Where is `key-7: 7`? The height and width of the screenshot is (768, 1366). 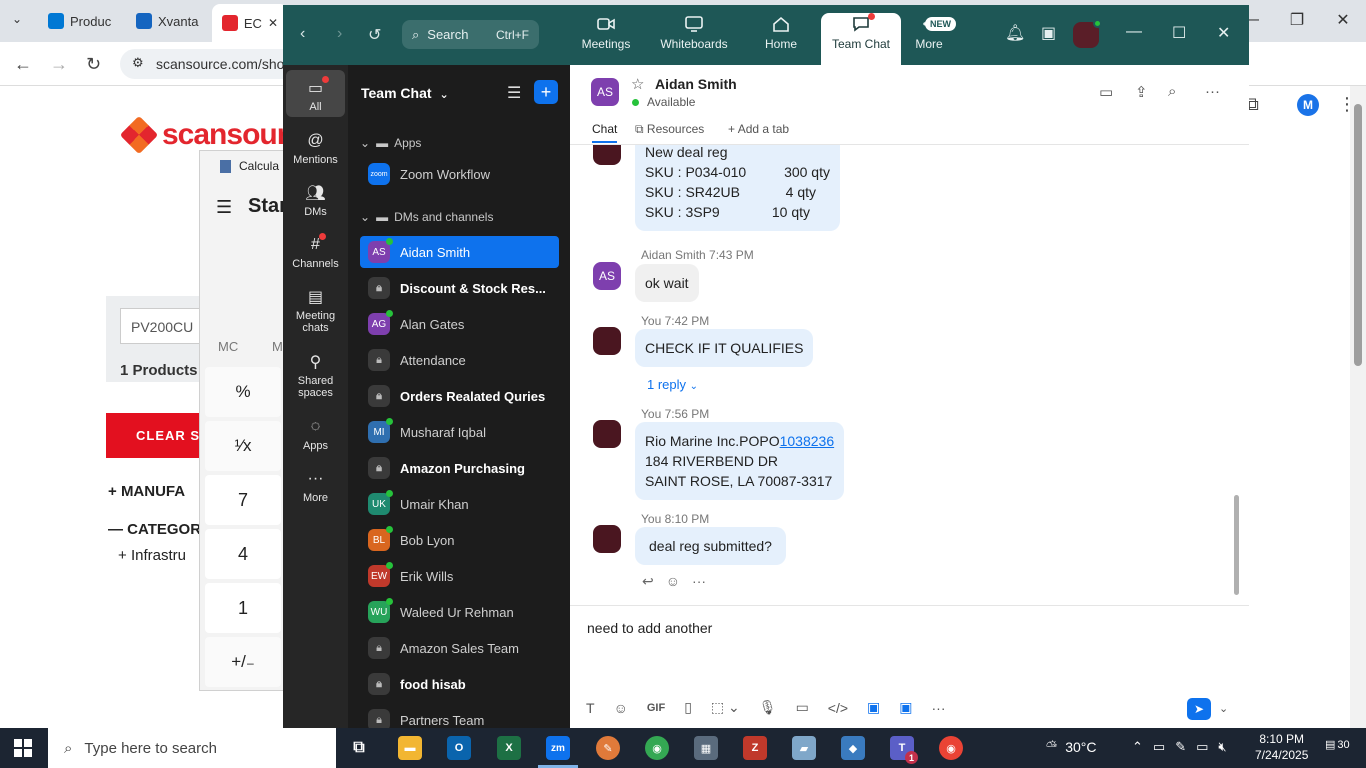 key-7: 7 is located at coordinates (243, 500).